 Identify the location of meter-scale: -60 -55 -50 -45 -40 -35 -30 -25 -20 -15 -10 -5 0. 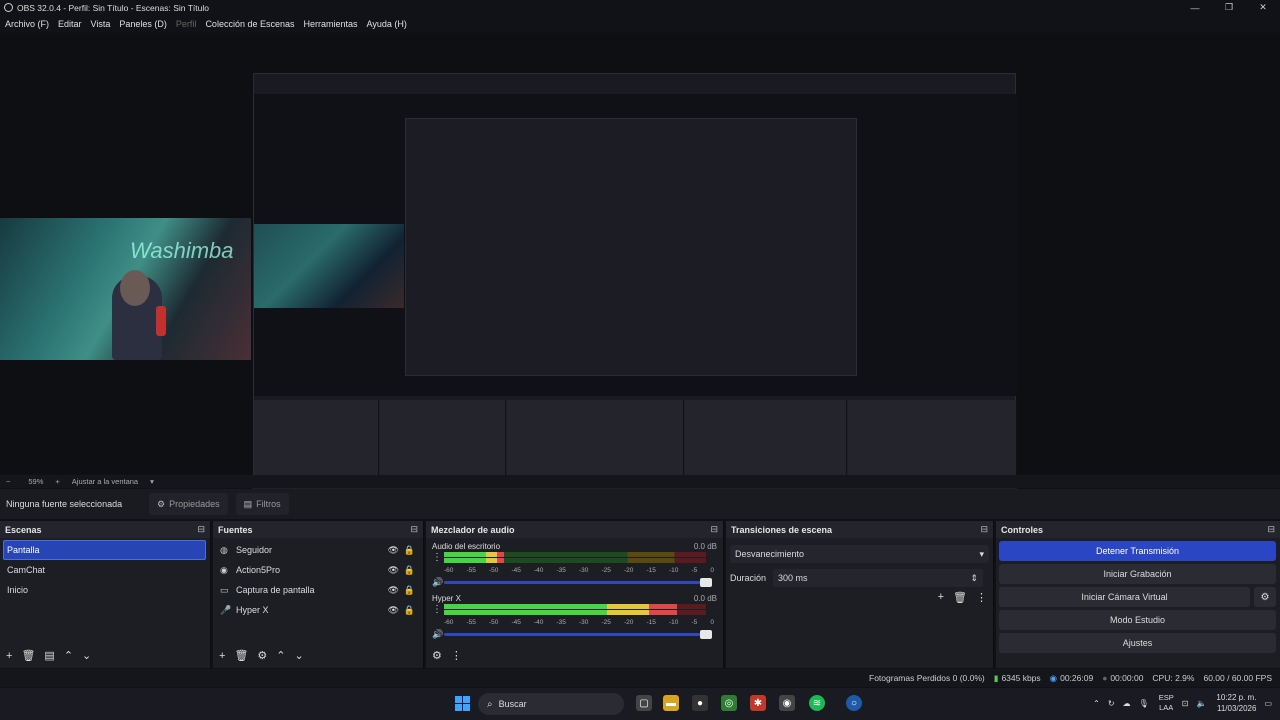
(579, 570).